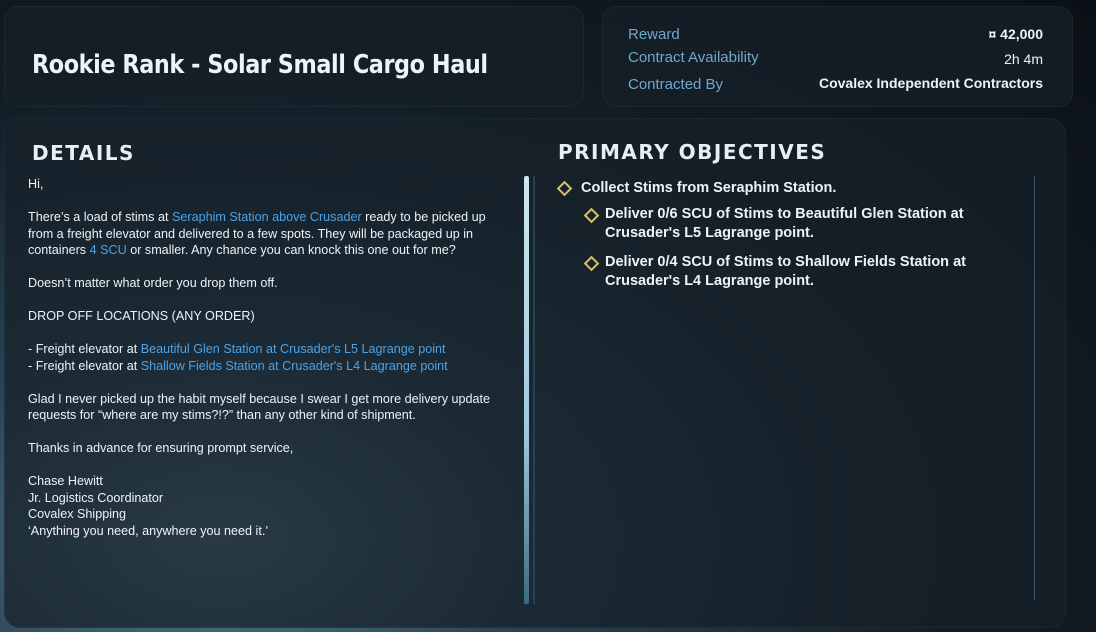  Describe the element at coordinates (930, 83) in the screenshot. I see `contracted-by-value: Covalex Independent Contractors` at that location.